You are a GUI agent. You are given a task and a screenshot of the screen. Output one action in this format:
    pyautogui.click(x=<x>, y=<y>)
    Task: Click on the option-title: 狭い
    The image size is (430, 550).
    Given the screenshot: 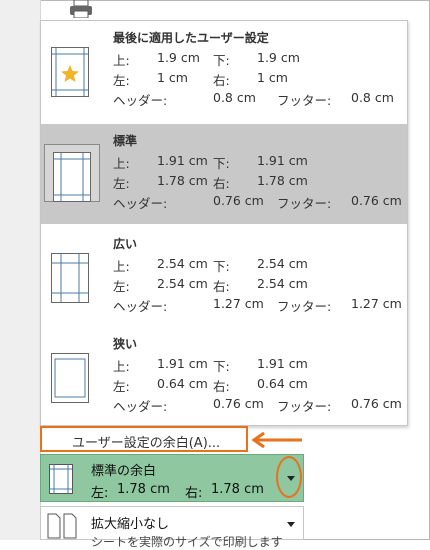 What is the action you would take?
    pyautogui.click(x=125, y=344)
    